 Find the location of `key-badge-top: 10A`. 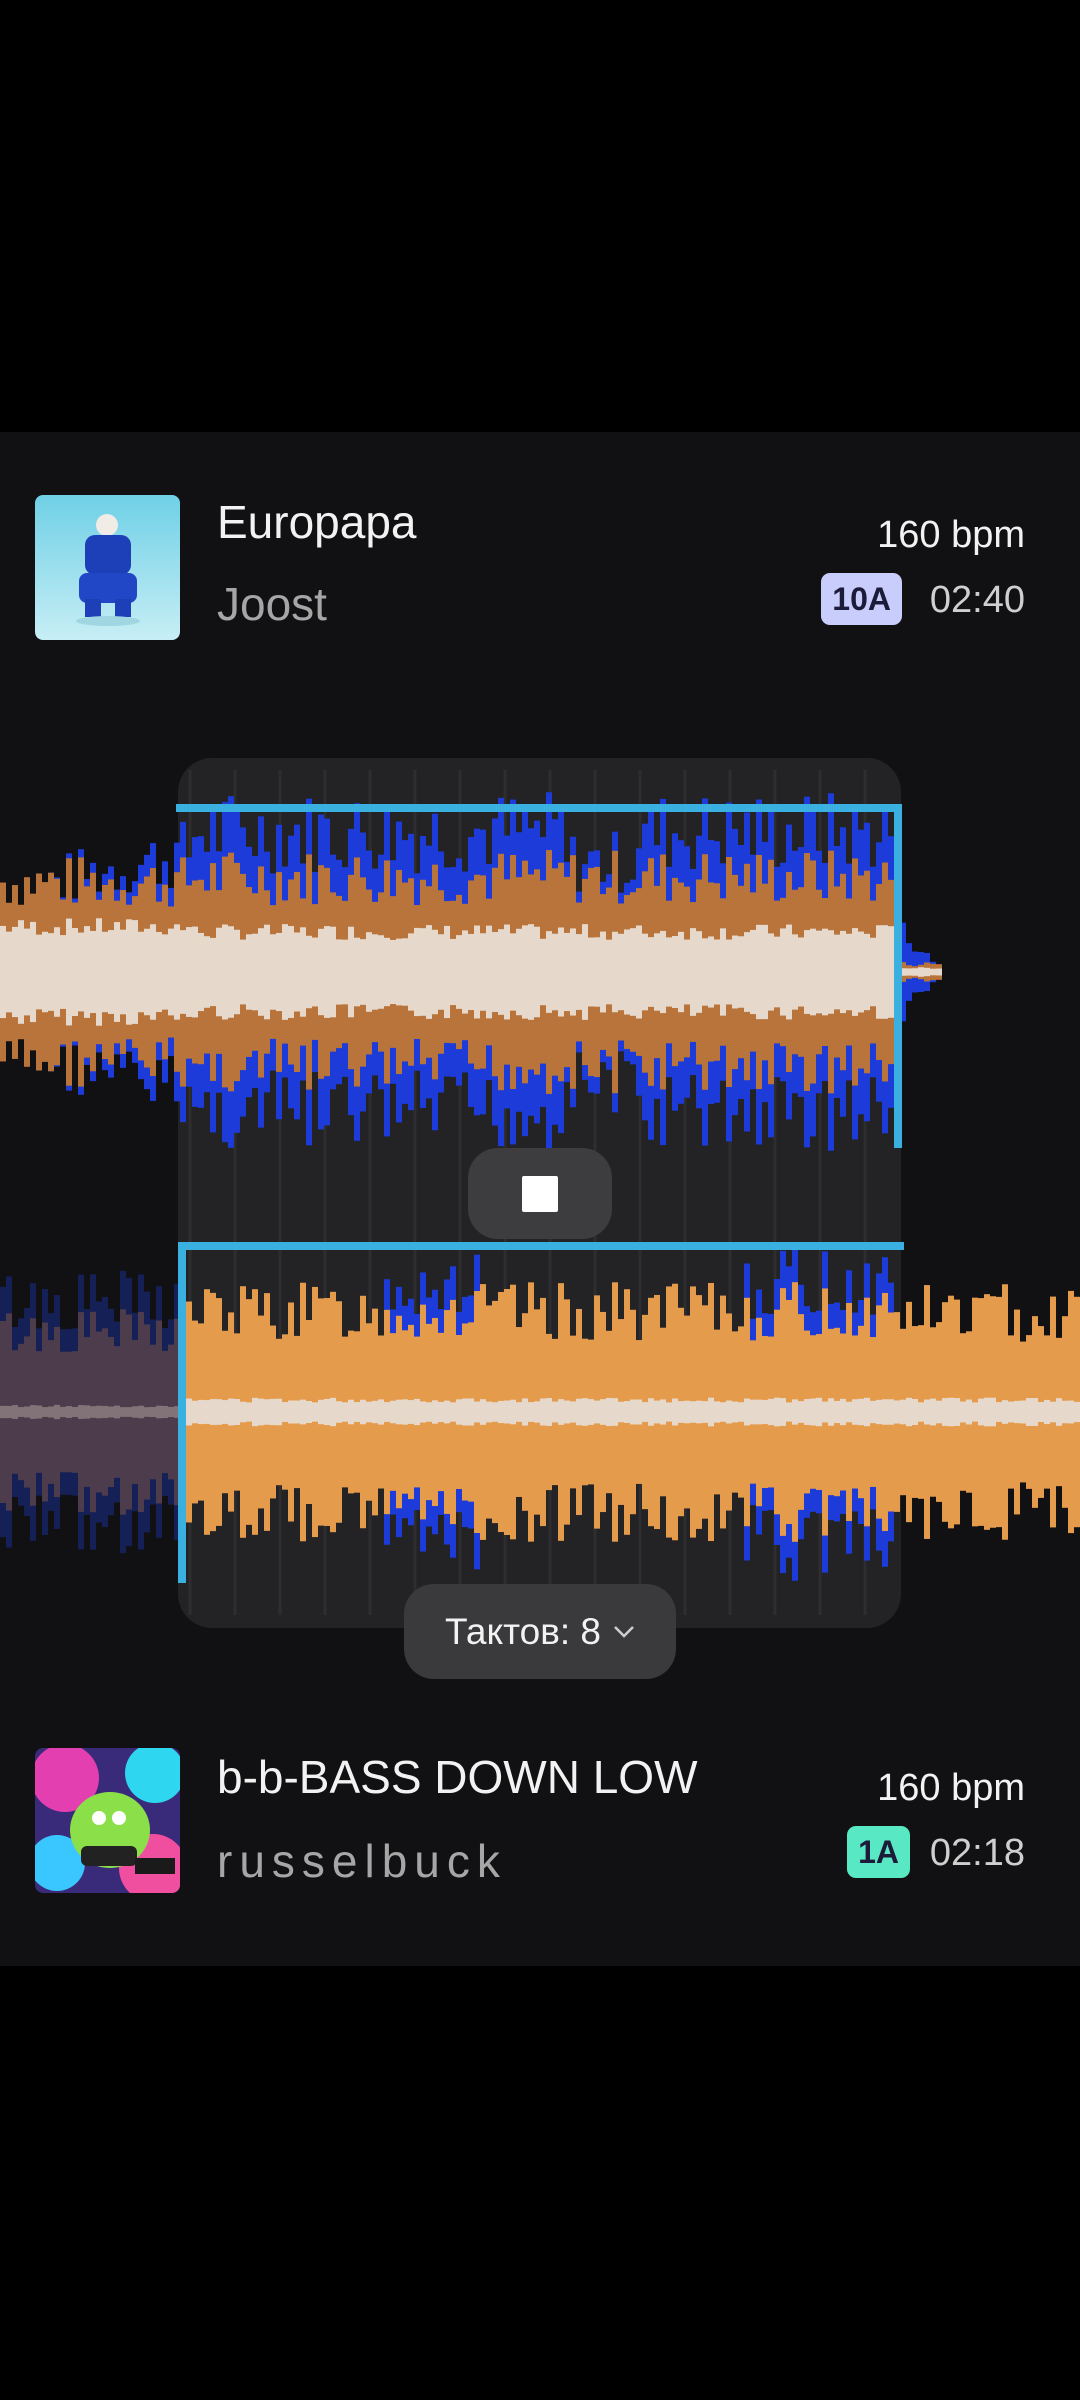

key-badge-top: 10A is located at coordinates (861, 599).